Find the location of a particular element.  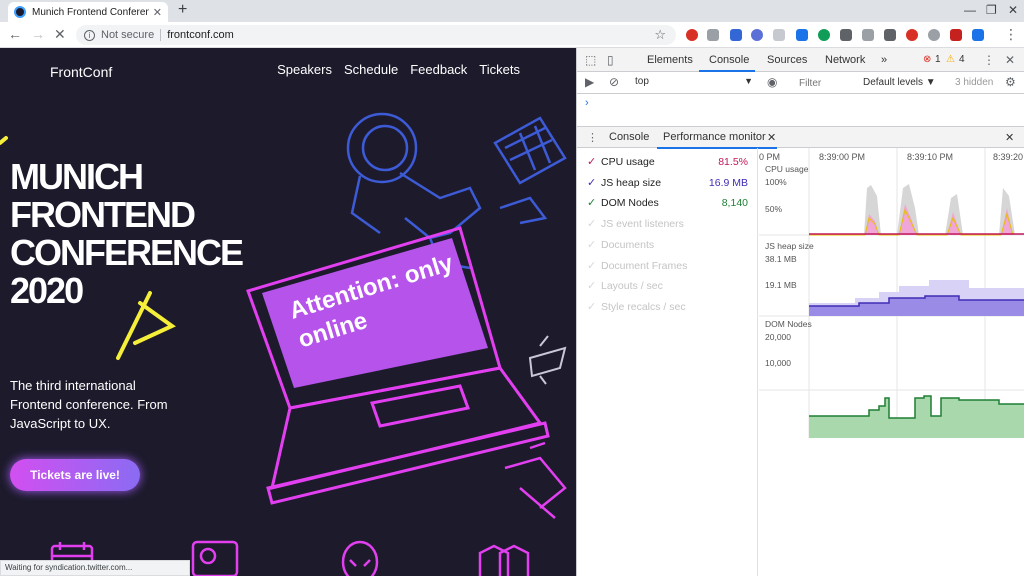

console-toolbar: ▶ ⊘ top ▼ ◉ Default levels ▼ 3 hidden ⚙ is located at coordinates (800, 83).